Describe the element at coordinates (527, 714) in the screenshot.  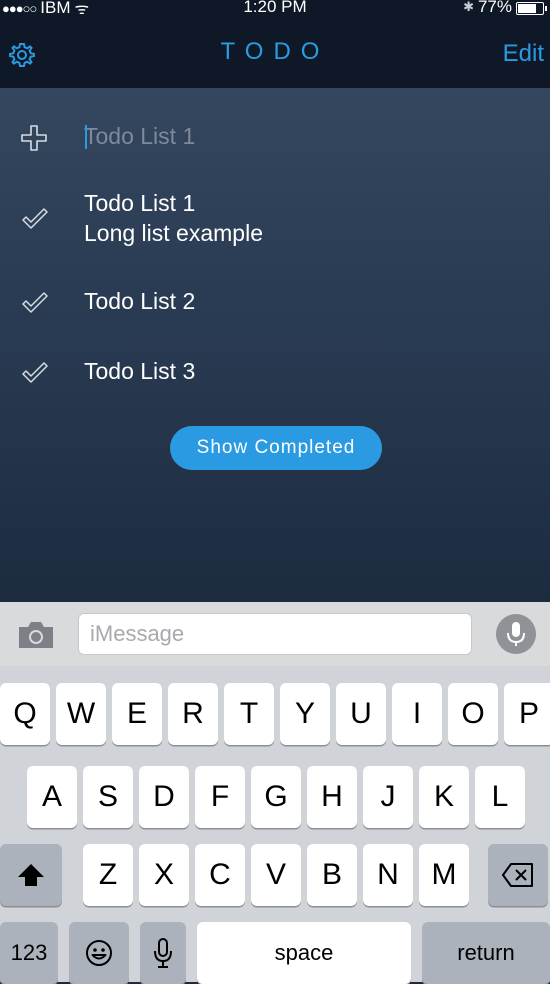
I see `key-p: P` at that location.